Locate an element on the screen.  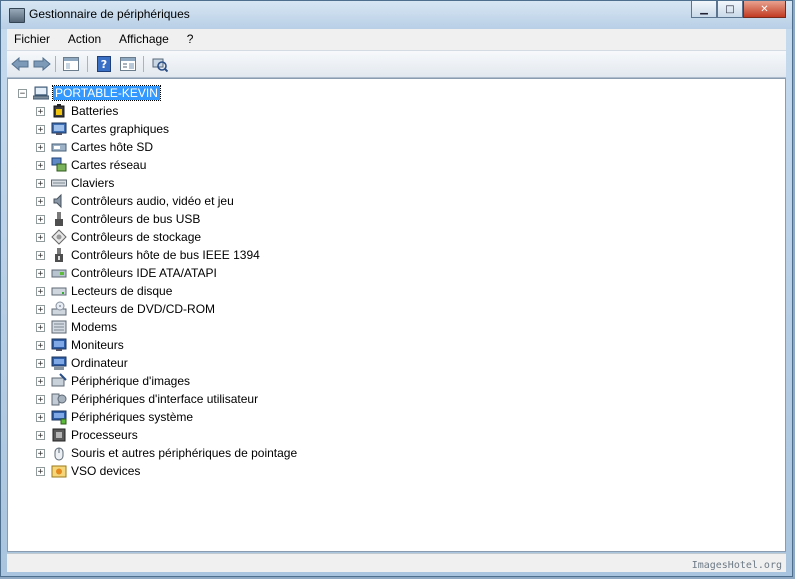
imaging-device-icon is located at coordinates (59, 381).